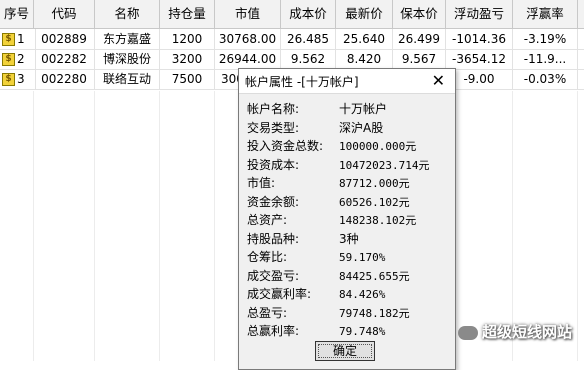 This screenshot has height=370, width=584. I want to click on field-investment-cost: 投资成本: 10472023.714元, so click(338, 164).